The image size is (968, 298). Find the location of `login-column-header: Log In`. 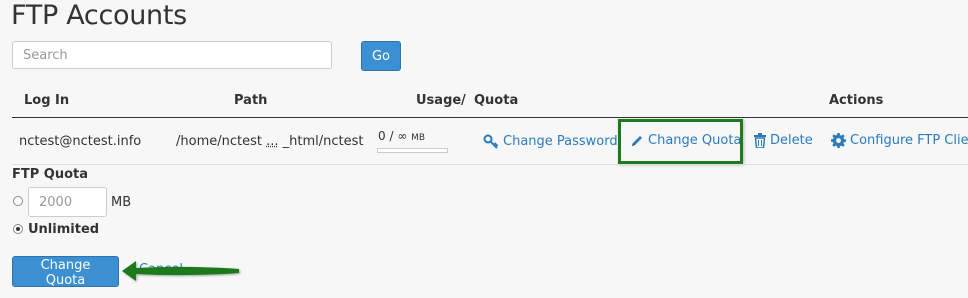

login-column-header: Log In is located at coordinates (47, 100).